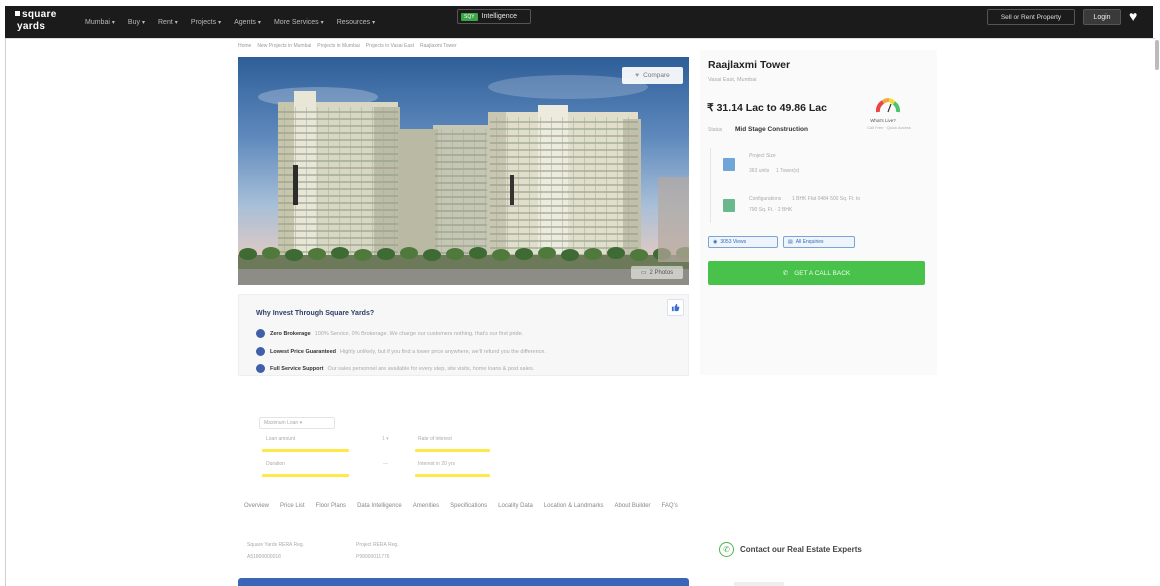  I want to click on tab-overview: Overview, so click(256, 506).